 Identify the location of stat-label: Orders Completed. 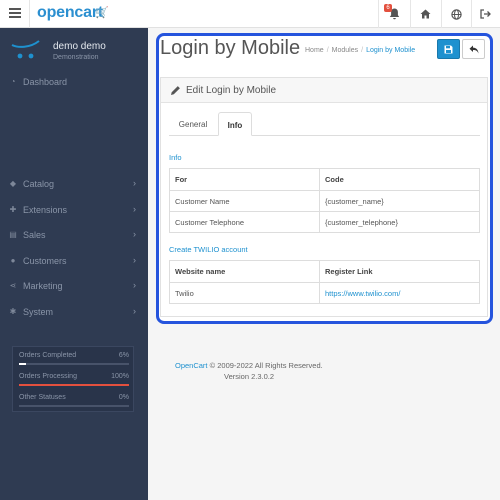
(48, 355).